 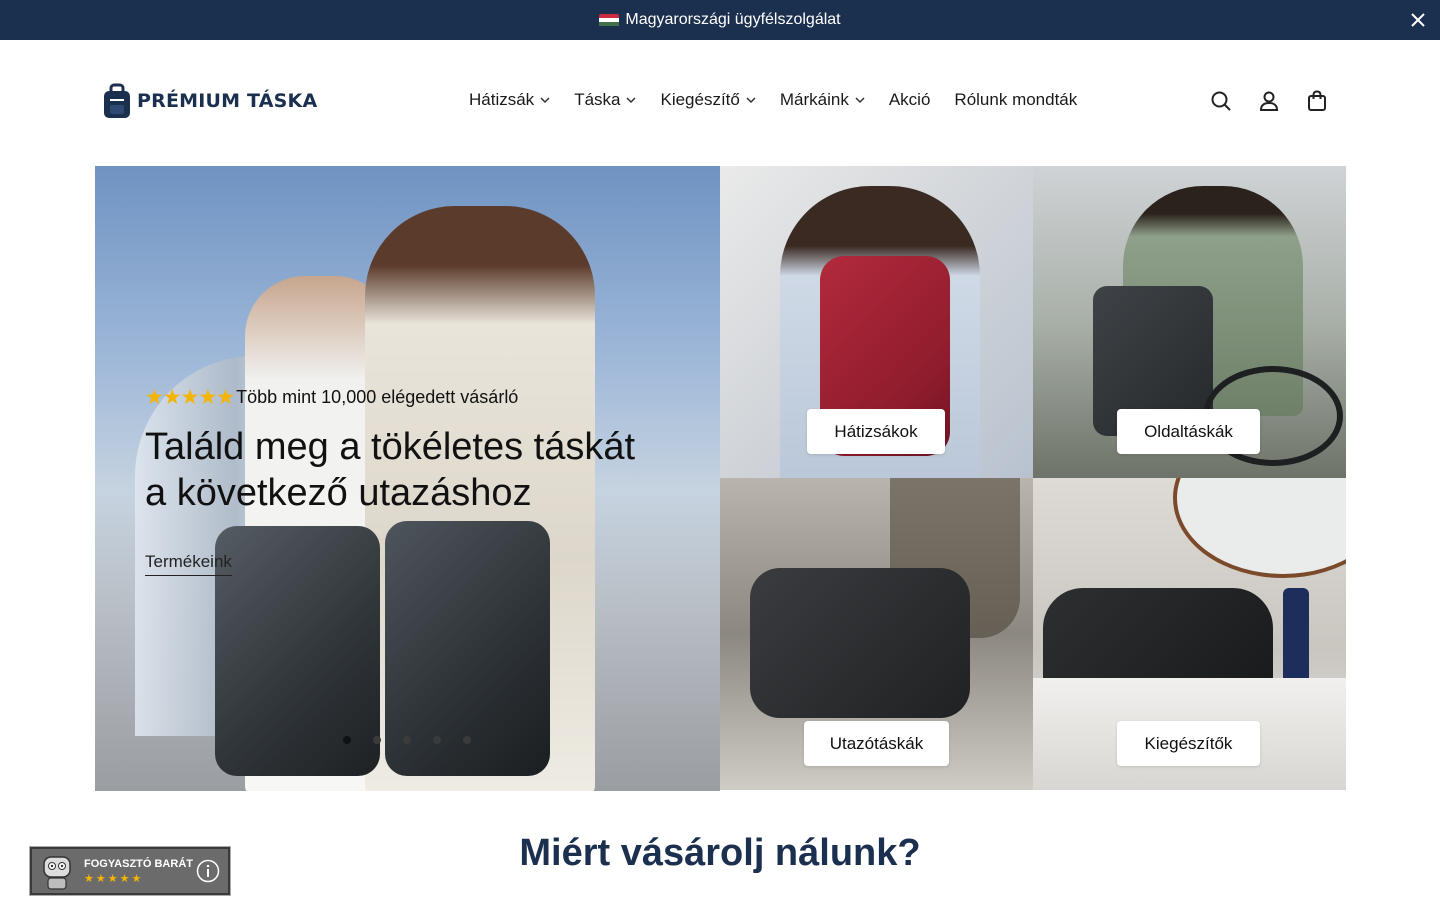 I want to click on consumer-friend-badge: FOGYASZTÓ BARÁT ★★★★★, so click(x=130, y=871).